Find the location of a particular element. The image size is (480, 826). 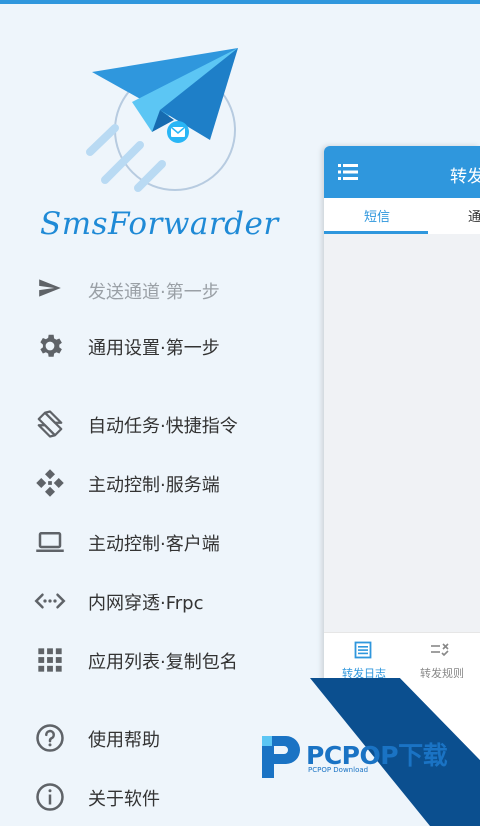

watermark-logo: PCPOP下载 PCPOP Download is located at coordinates (363, 757).